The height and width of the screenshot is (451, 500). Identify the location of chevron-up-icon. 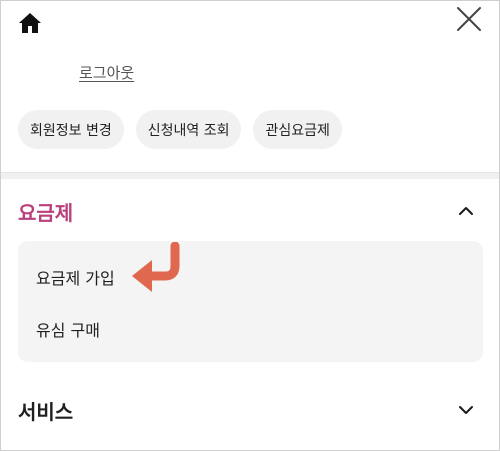
(466, 211).